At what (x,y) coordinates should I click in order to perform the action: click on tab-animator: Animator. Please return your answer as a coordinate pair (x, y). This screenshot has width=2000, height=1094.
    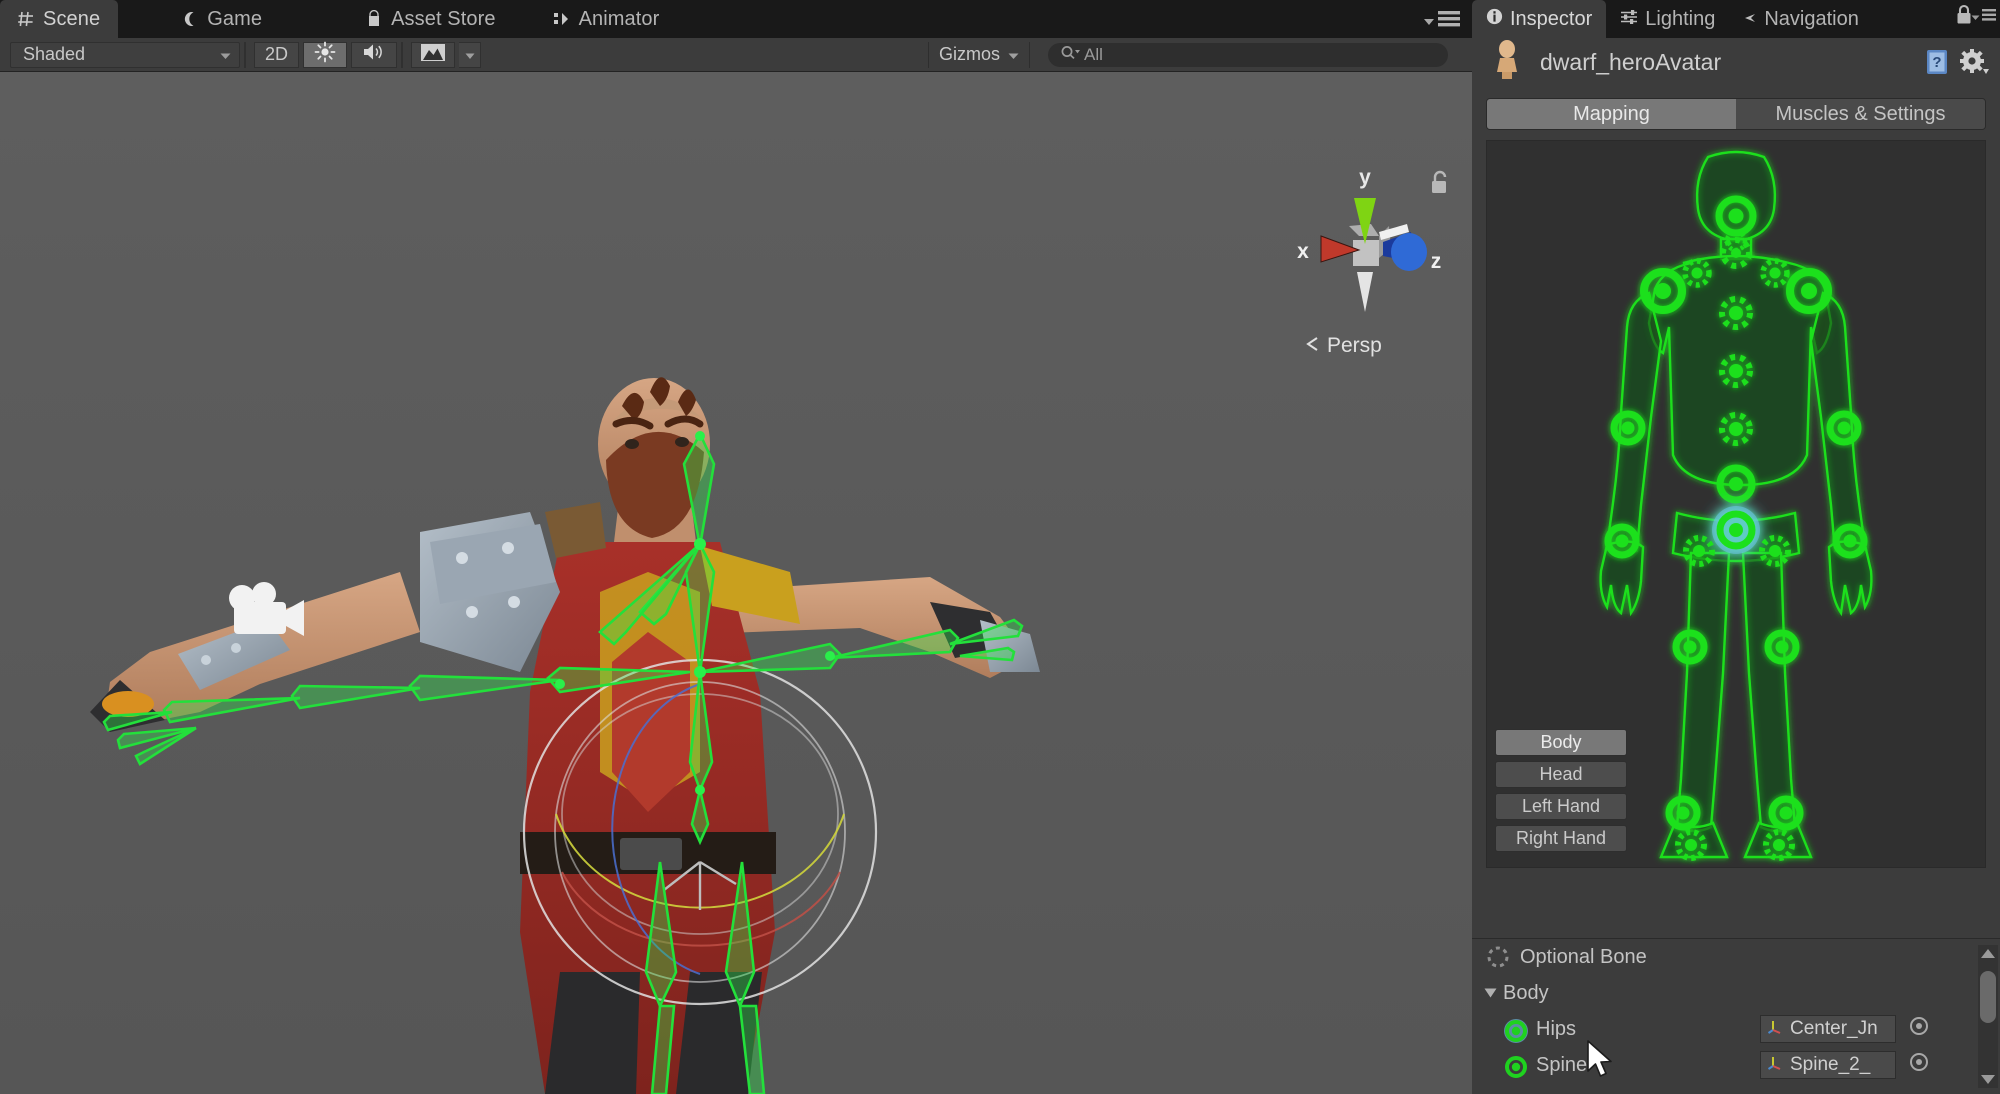
    Looking at the image, I should click on (607, 19).